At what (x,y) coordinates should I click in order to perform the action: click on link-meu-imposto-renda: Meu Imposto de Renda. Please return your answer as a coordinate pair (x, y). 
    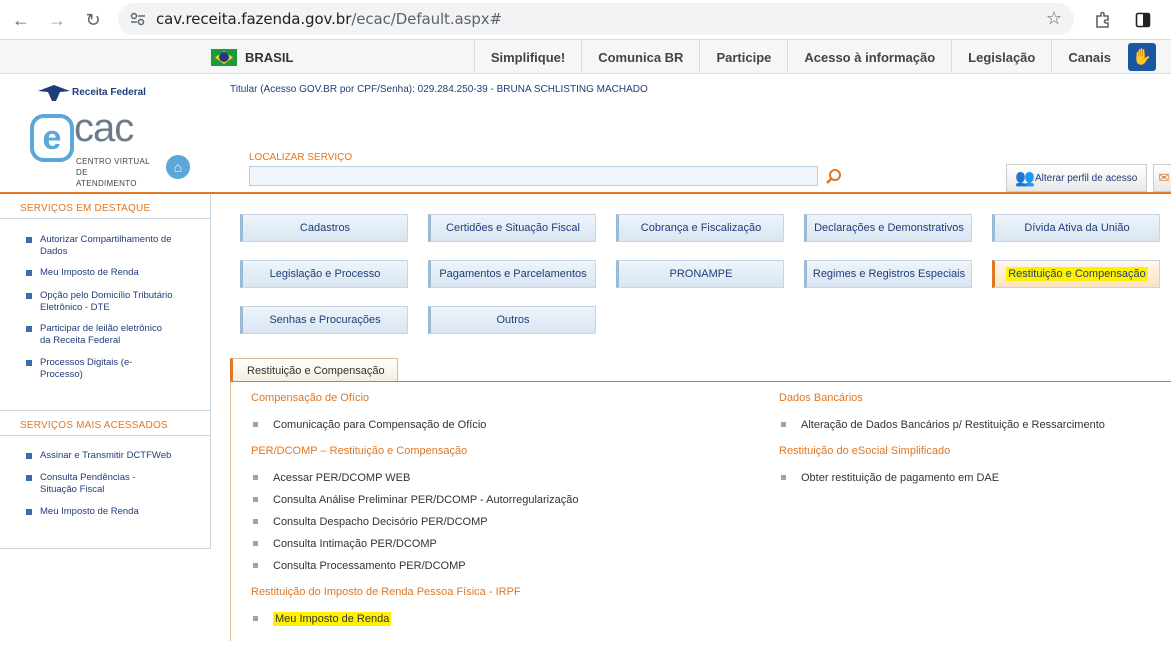
    Looking at the image, I should click on (322, 619).